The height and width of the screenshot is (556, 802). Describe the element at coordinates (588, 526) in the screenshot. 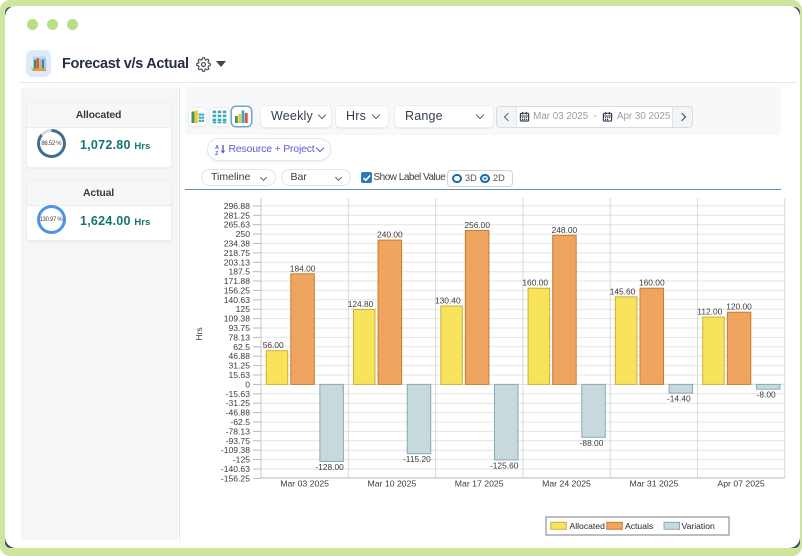

I see `svg-text: Allocated` at that location.